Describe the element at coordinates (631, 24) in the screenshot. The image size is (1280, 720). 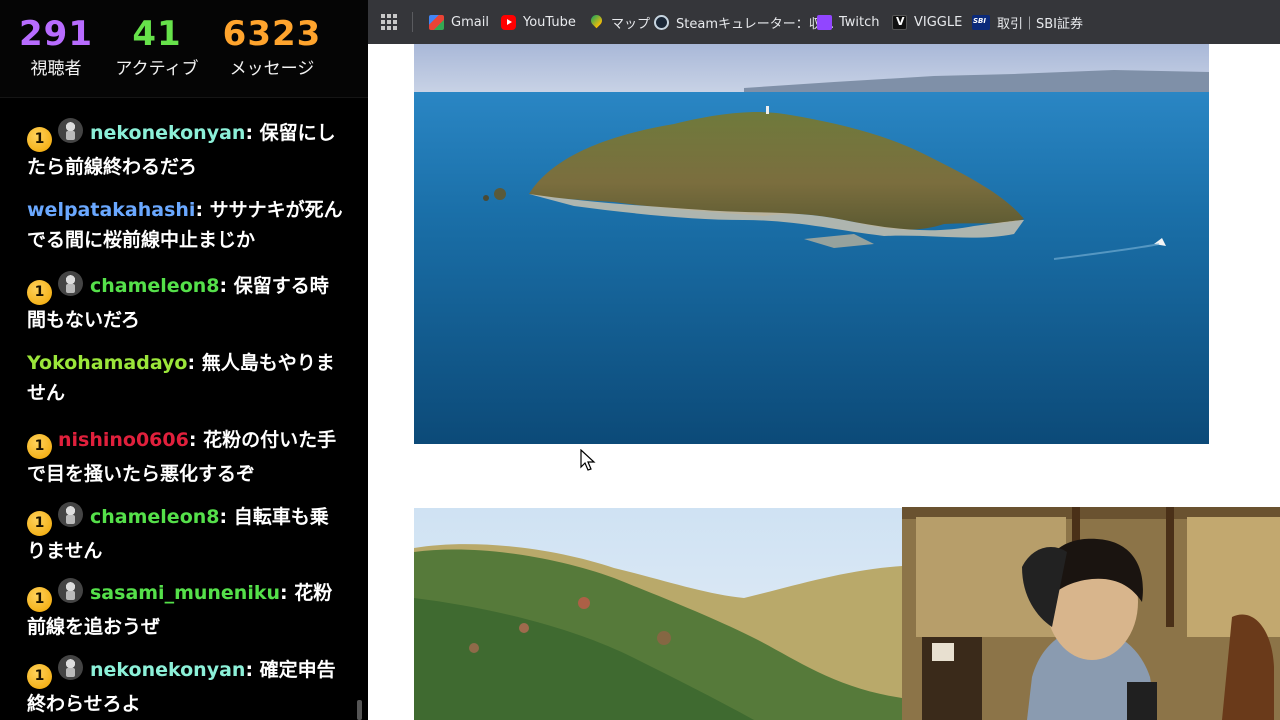
I see `bookmark-label: マップ` at that location.